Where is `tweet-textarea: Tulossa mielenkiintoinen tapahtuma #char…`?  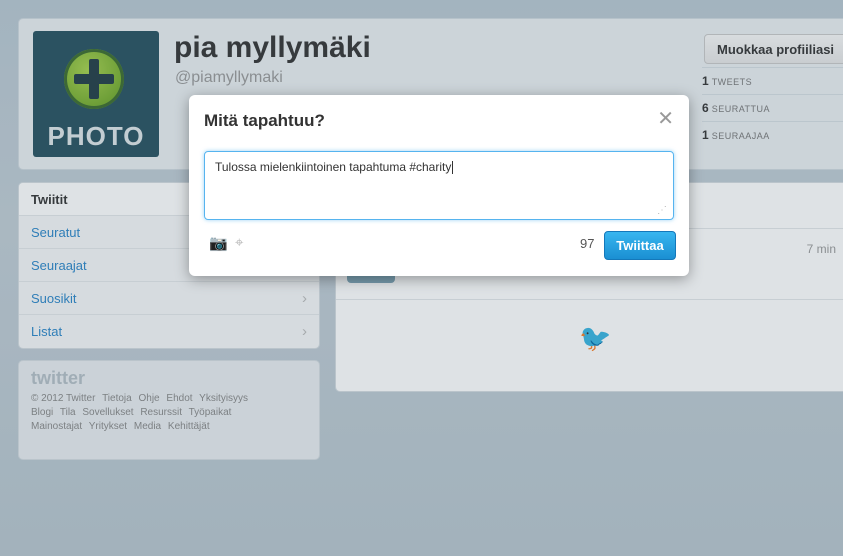 tweet-textarea: Tulossa mielenkiintoinen tapahtuma #char… is located at coordinates (439, 185).